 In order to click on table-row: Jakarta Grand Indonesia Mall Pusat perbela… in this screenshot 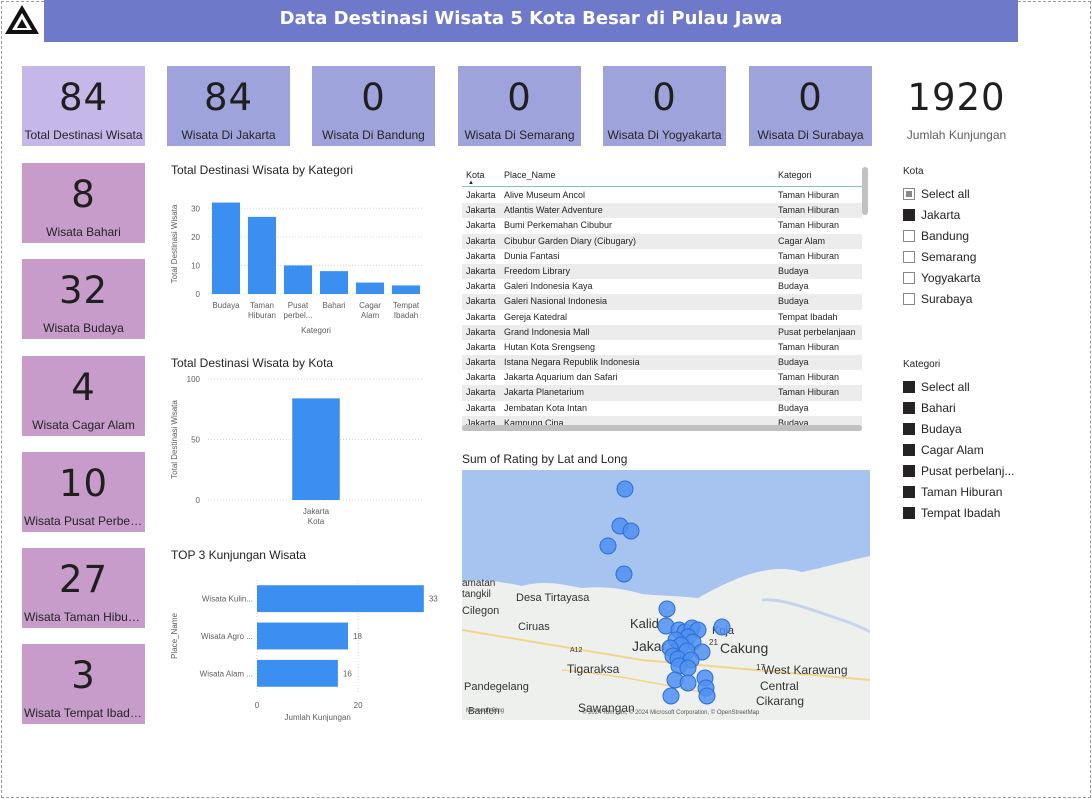, I will do `click(662, 332)`.